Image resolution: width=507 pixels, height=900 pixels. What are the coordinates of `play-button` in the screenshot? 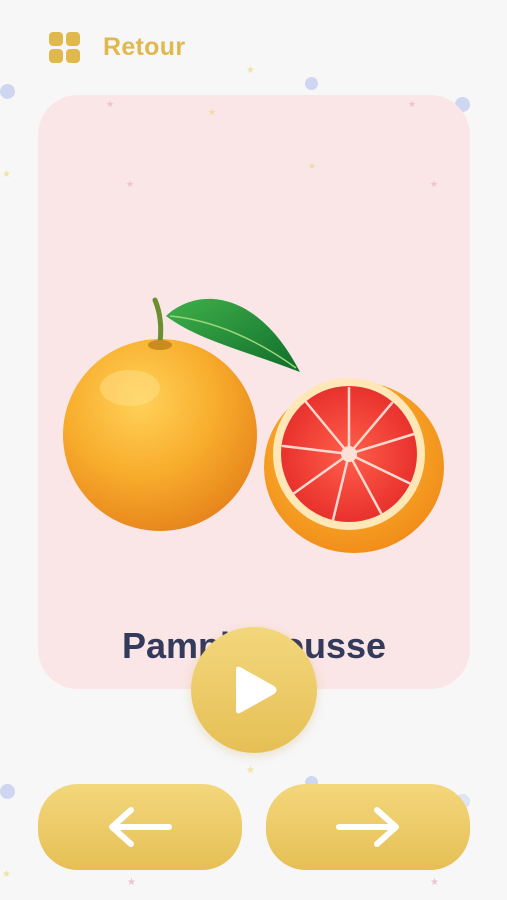 It's located at (254, 690).